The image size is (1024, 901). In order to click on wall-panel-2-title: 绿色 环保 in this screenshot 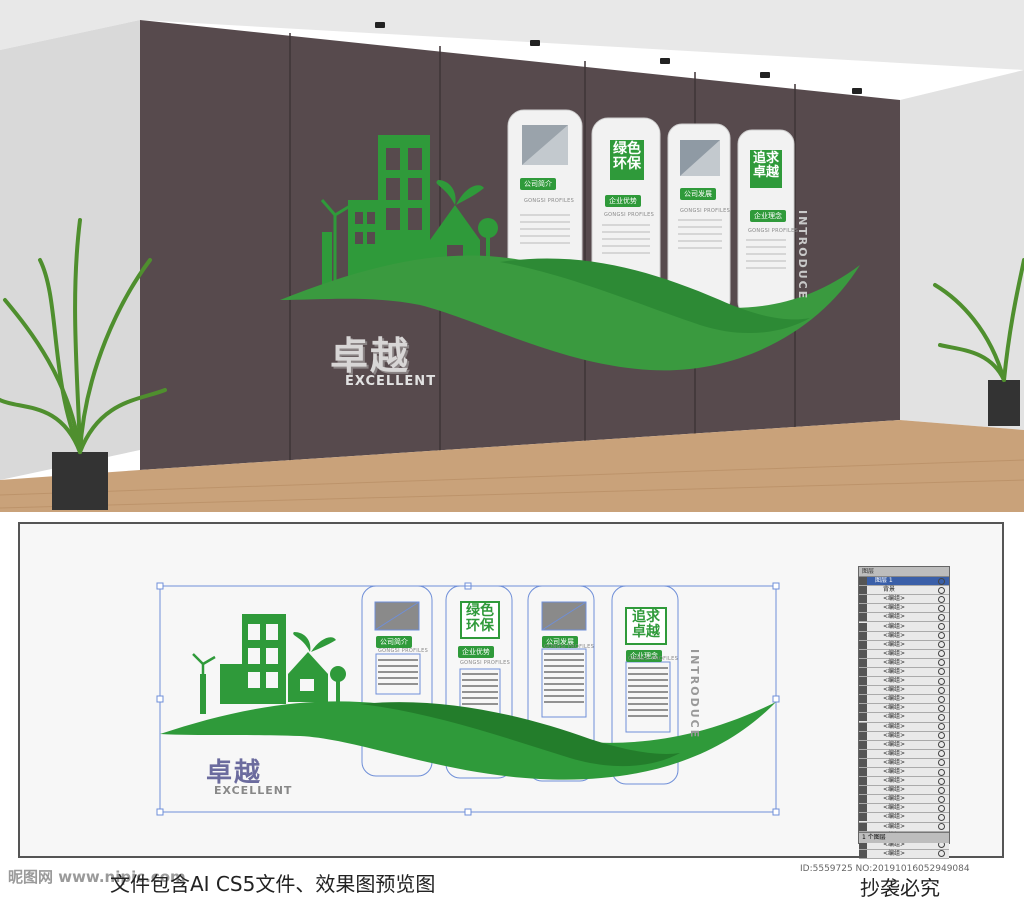, I will do `click(627, 156)`.